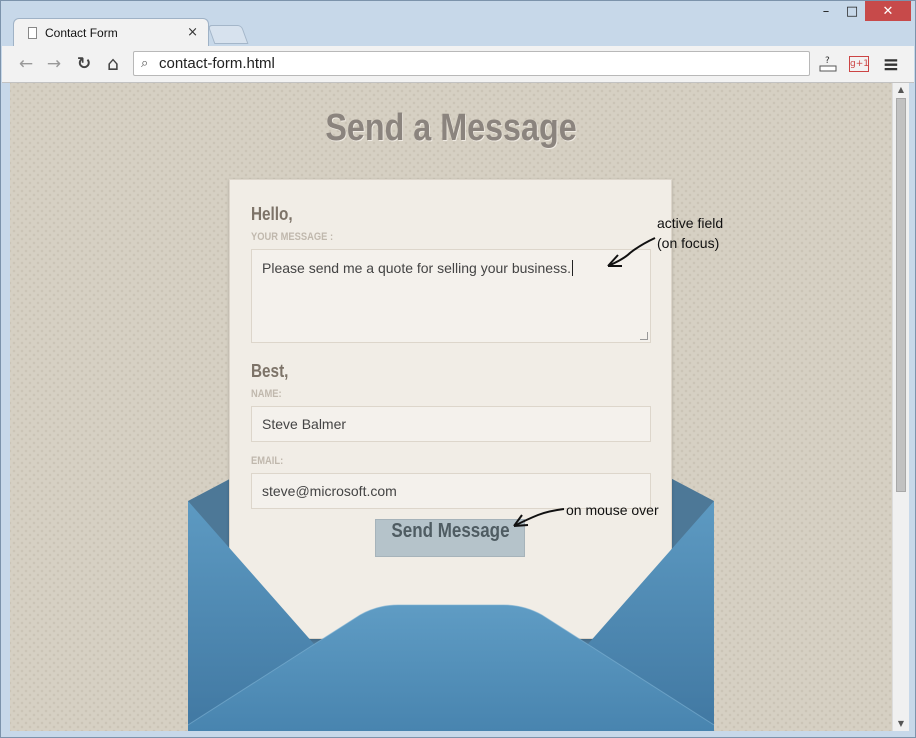 The height and width of the screenshot is (738, 916). I want to click on annotation-hover: on mouse over, so click(612, 510).